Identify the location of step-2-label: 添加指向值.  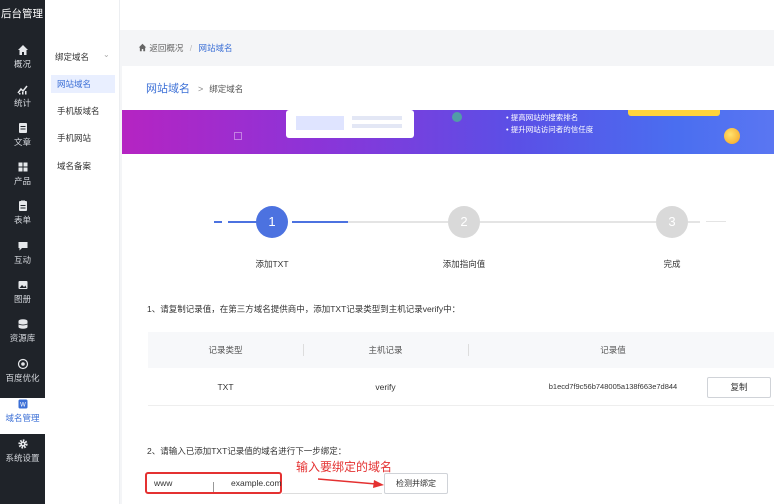
(464, 264).